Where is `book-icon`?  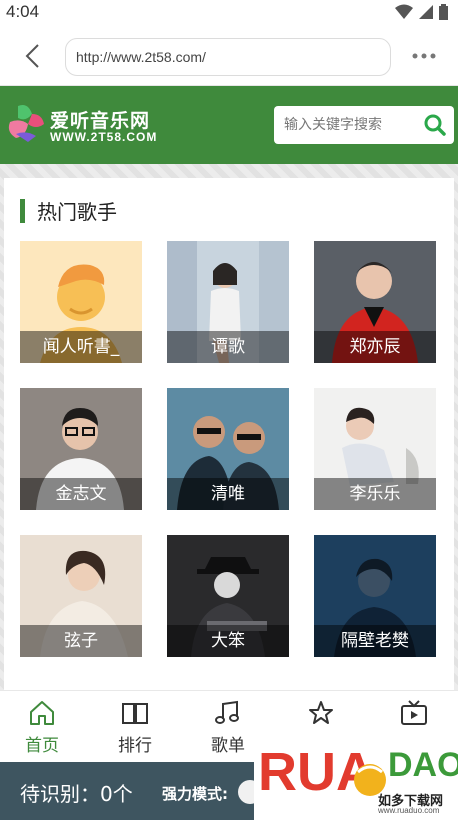 book-icon is located at coordinates (135, 713).